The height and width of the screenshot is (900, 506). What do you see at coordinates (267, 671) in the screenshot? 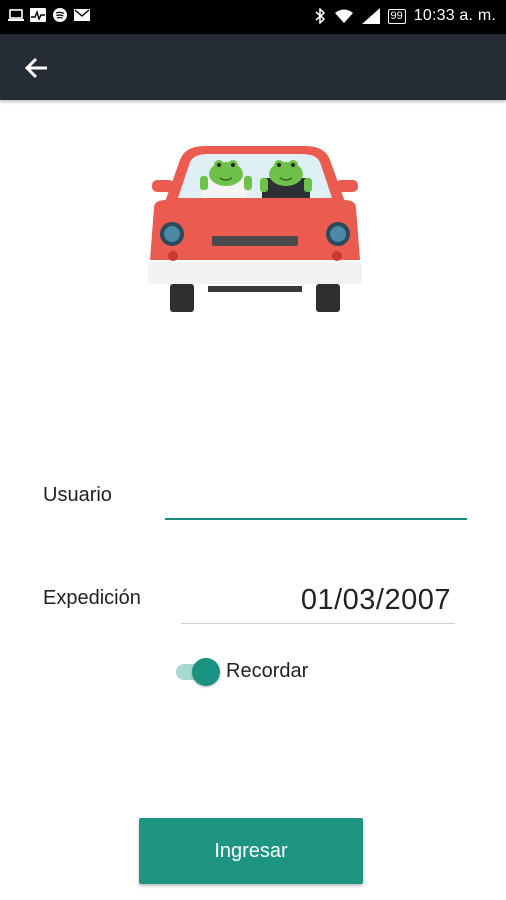
I see `remember-label: Recordar` at bounding box center [267, 671].